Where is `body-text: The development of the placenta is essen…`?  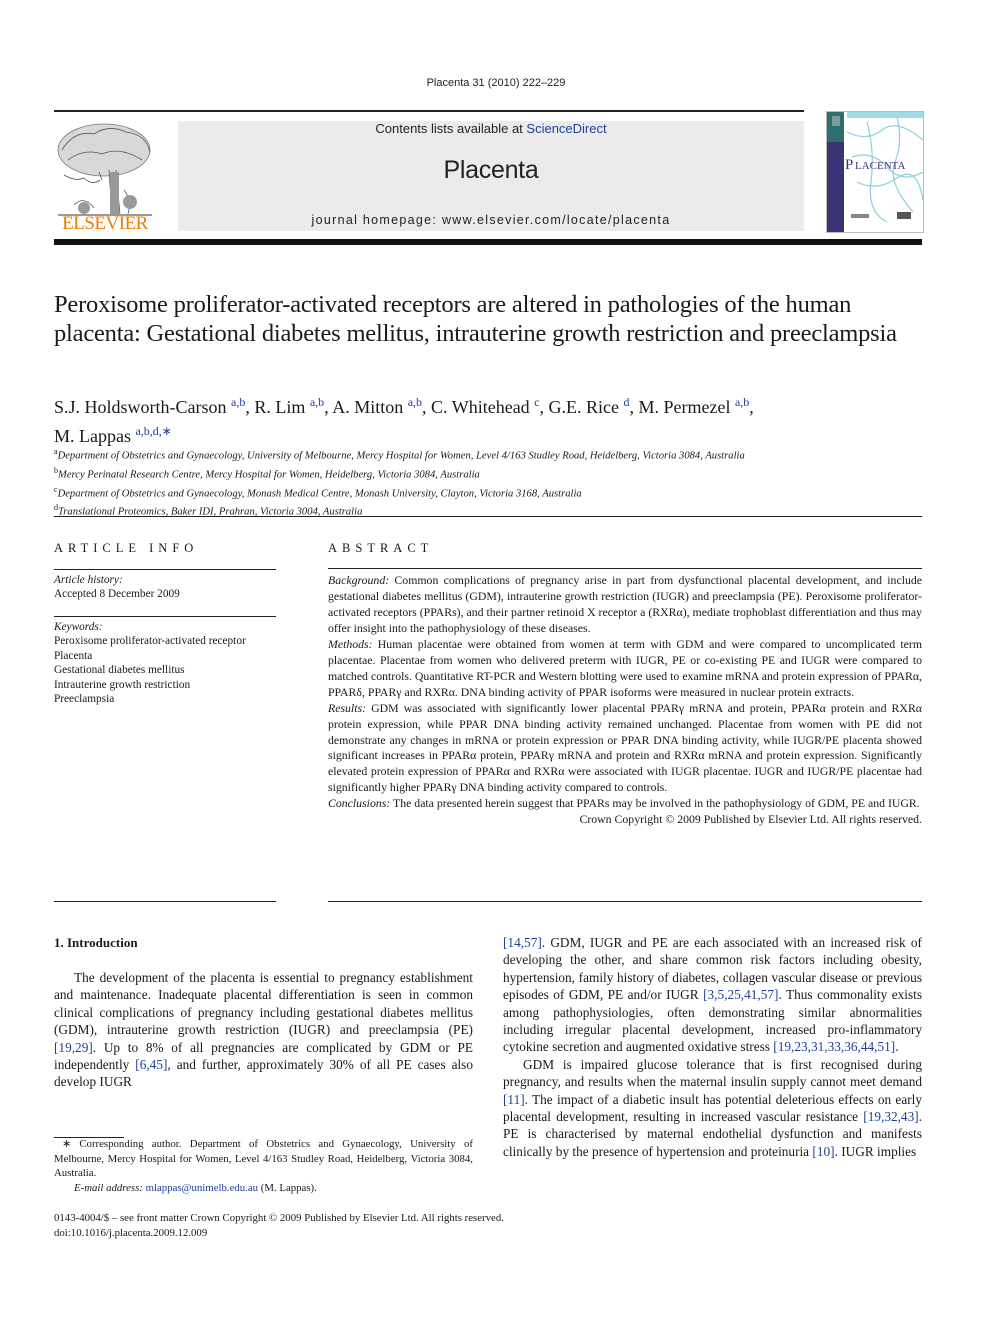 body-text: The development of the placenta is essen… is located at coordinates (263, 1004).